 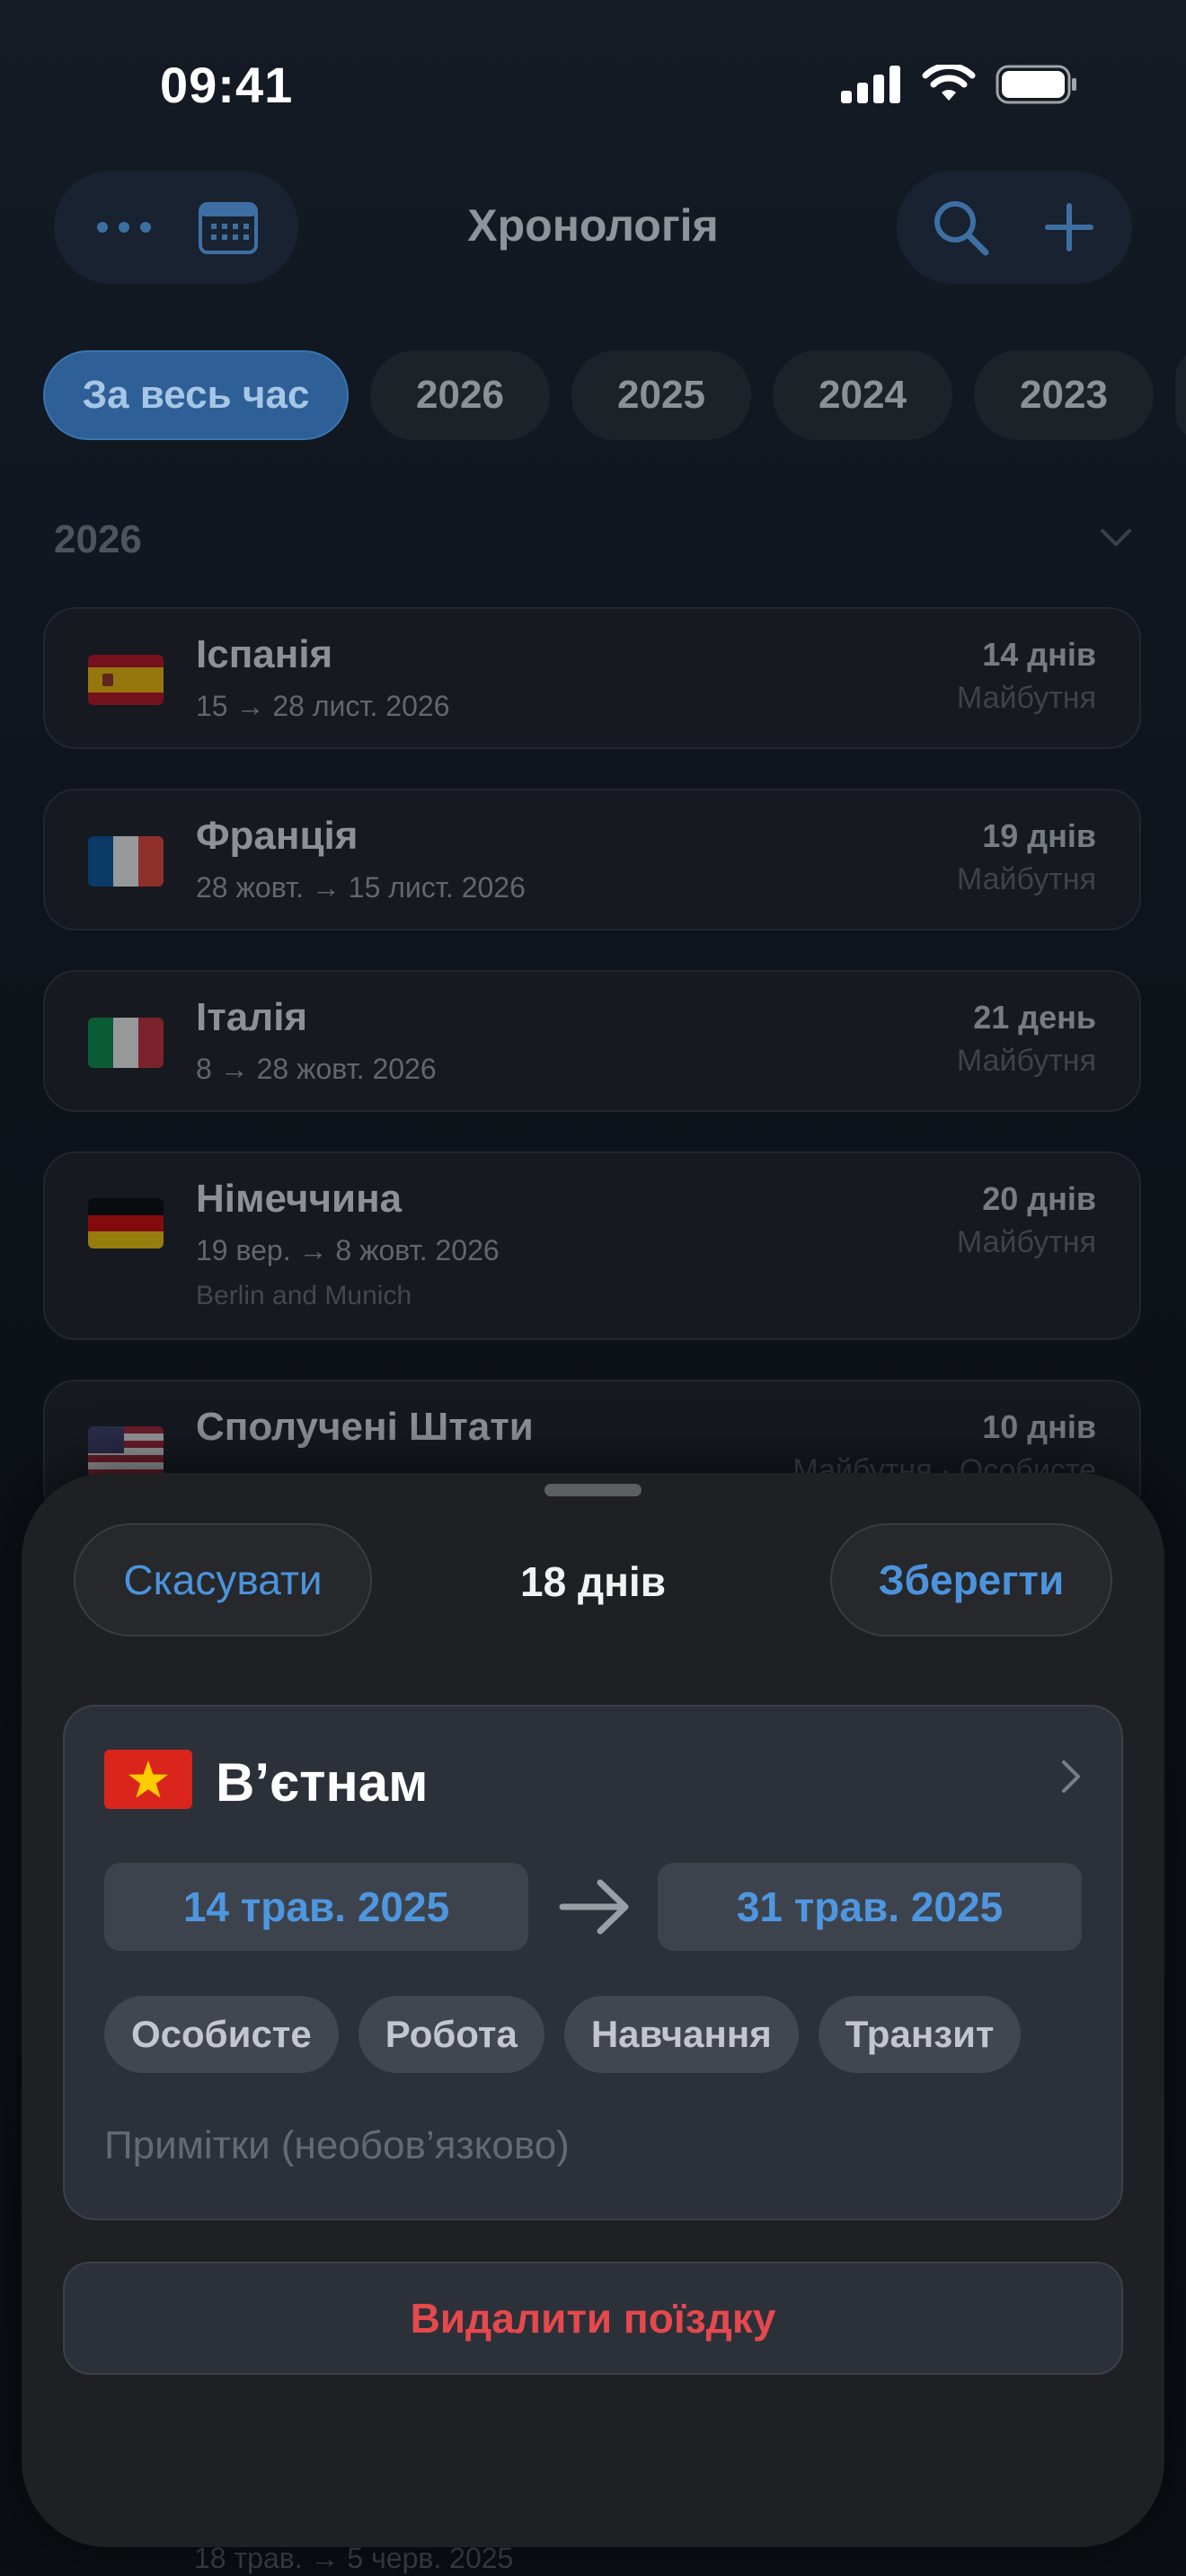 What do you see at coordinates (316, 1907) in the screenshot?
I see `start-date-picker: 14 трав. 2025` at bounding box center [316, 1907].